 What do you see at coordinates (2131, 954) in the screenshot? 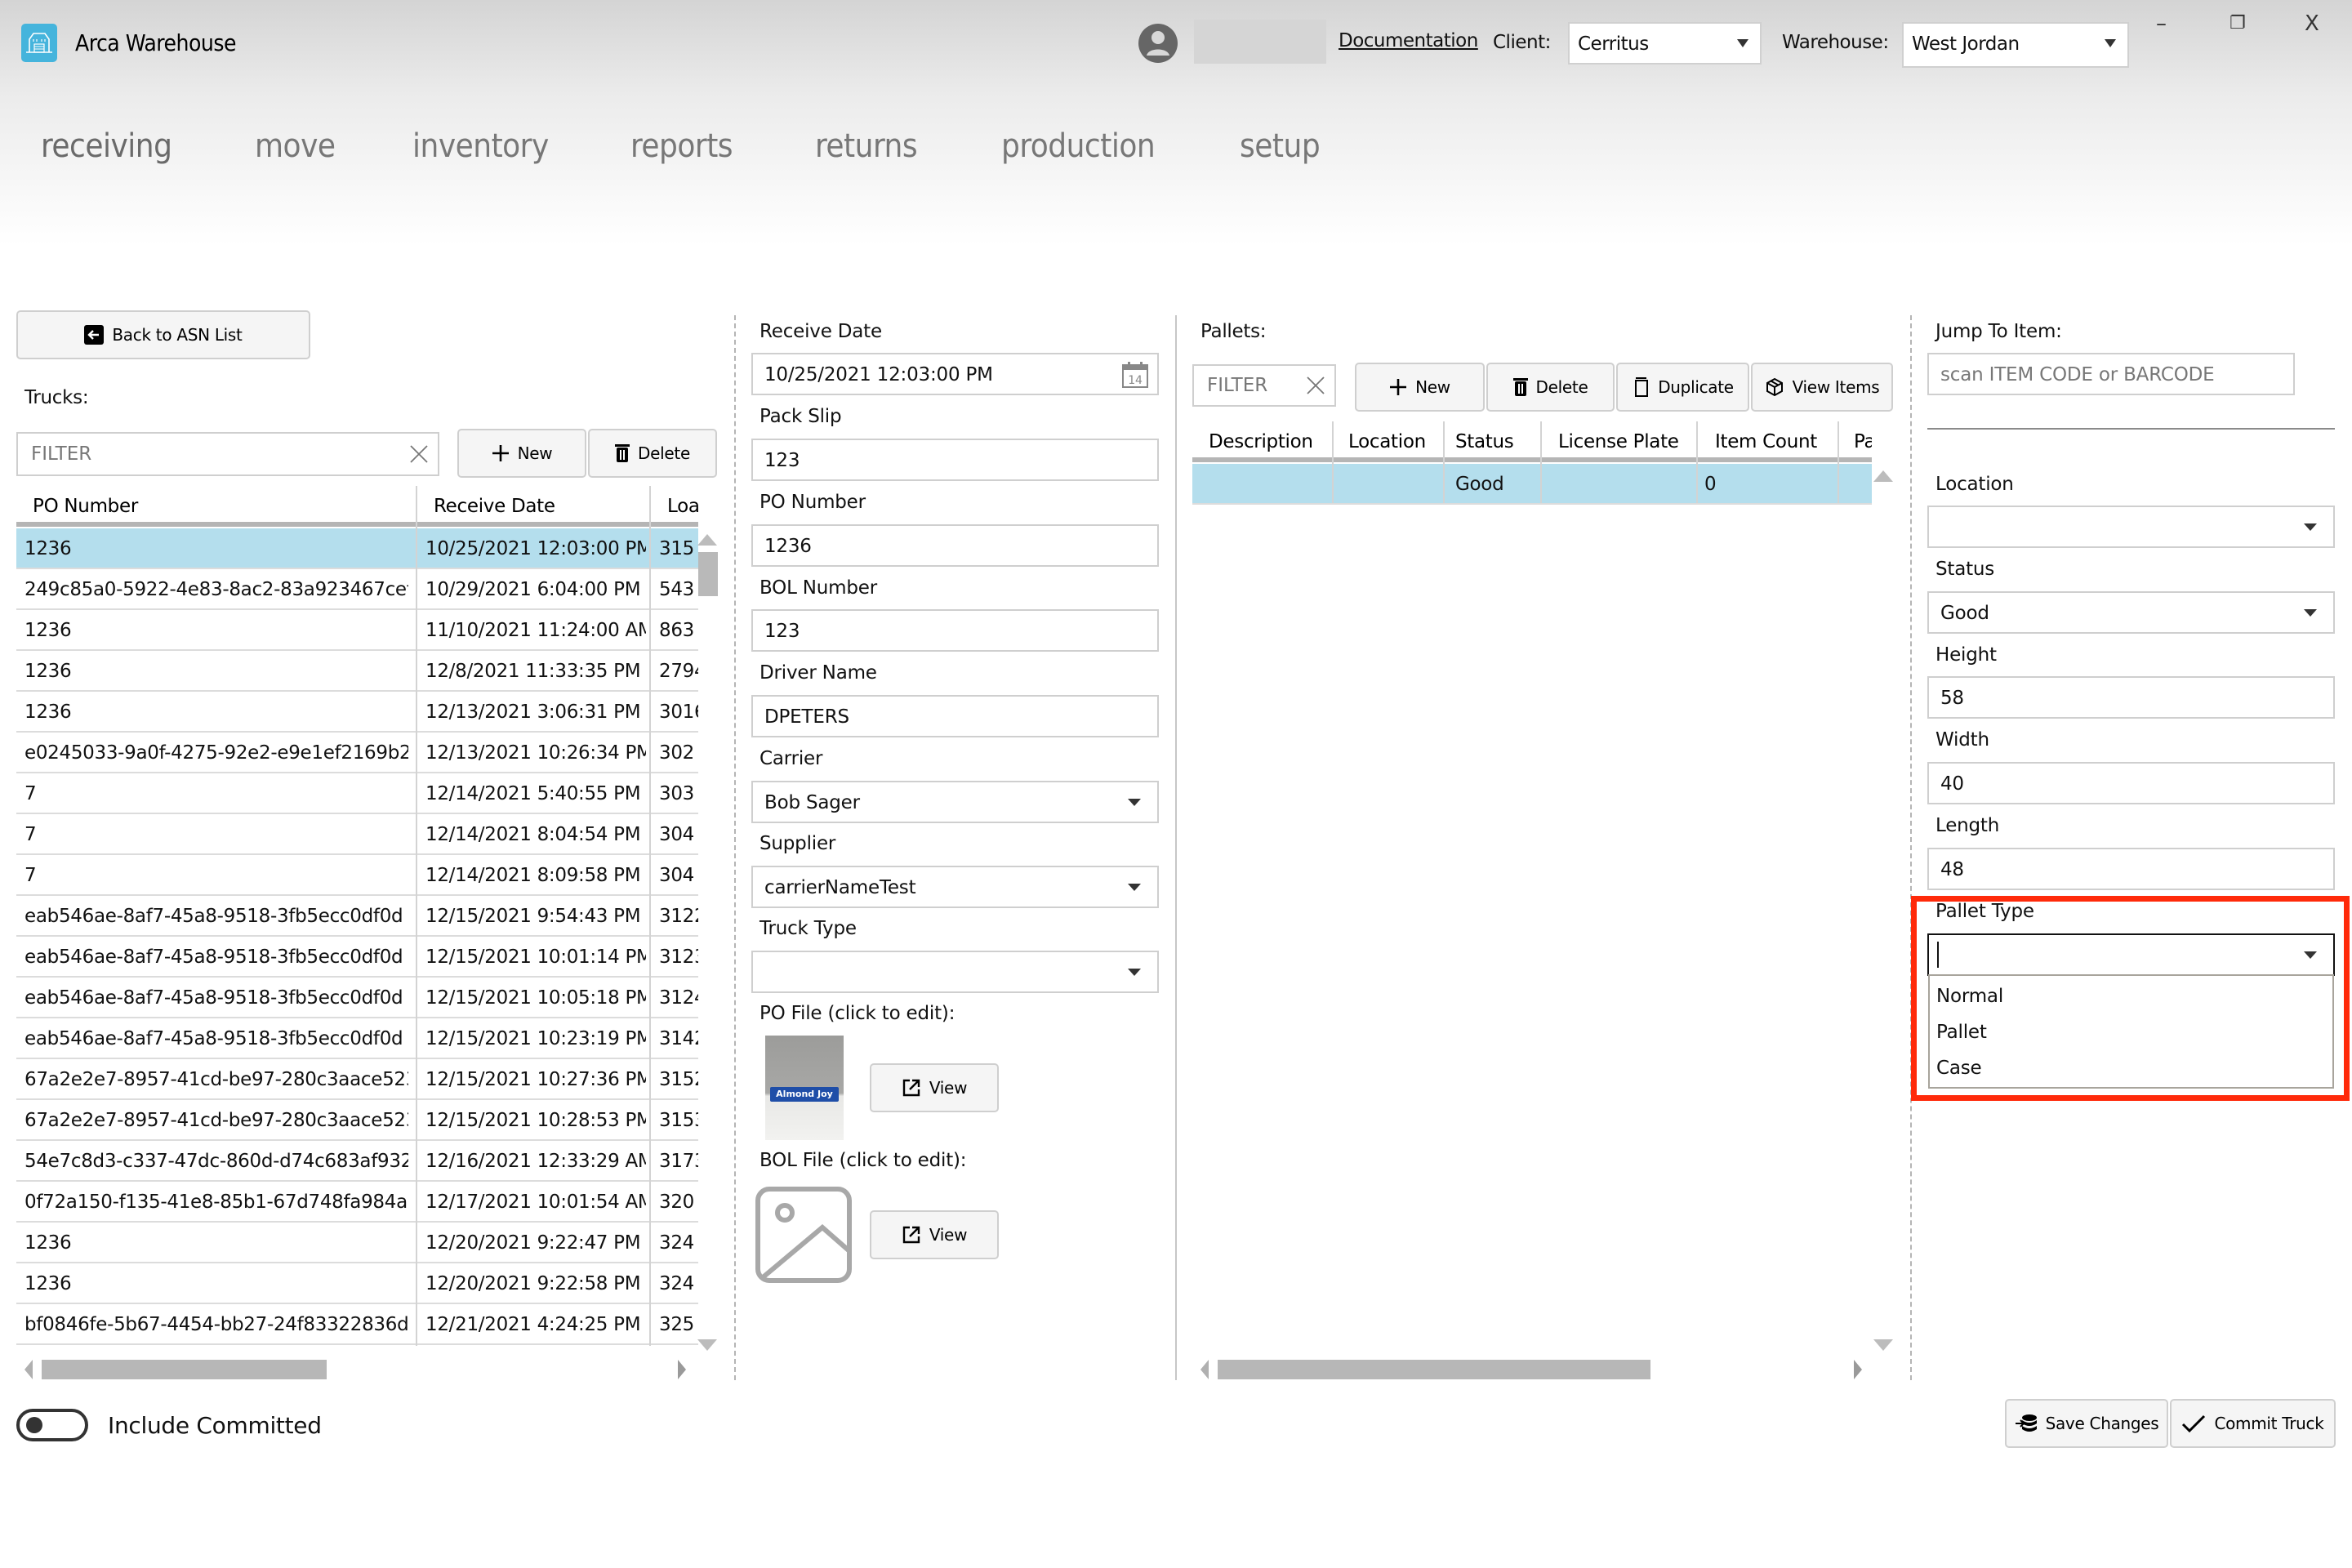
I see `pallet-type-select` at bounding box center [2131, 954].